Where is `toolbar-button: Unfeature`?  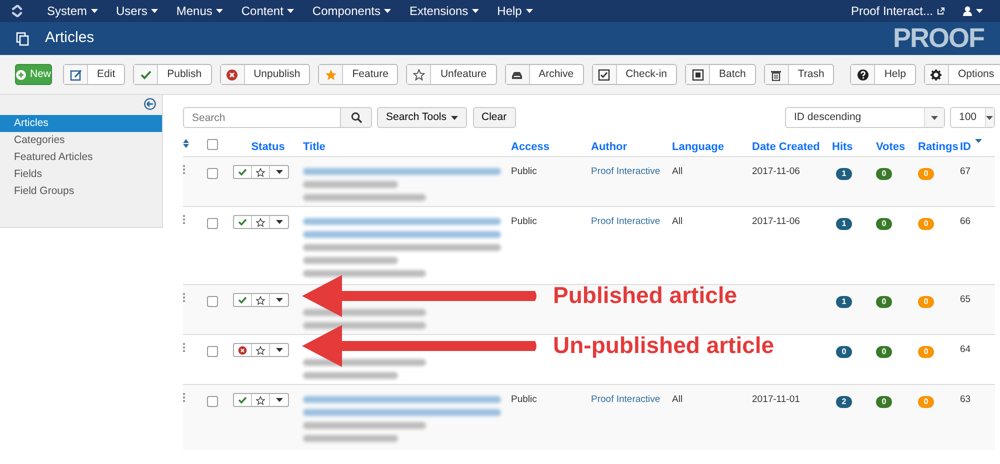 toolbar-button: Unfeature is located at coordinates (451, 74).